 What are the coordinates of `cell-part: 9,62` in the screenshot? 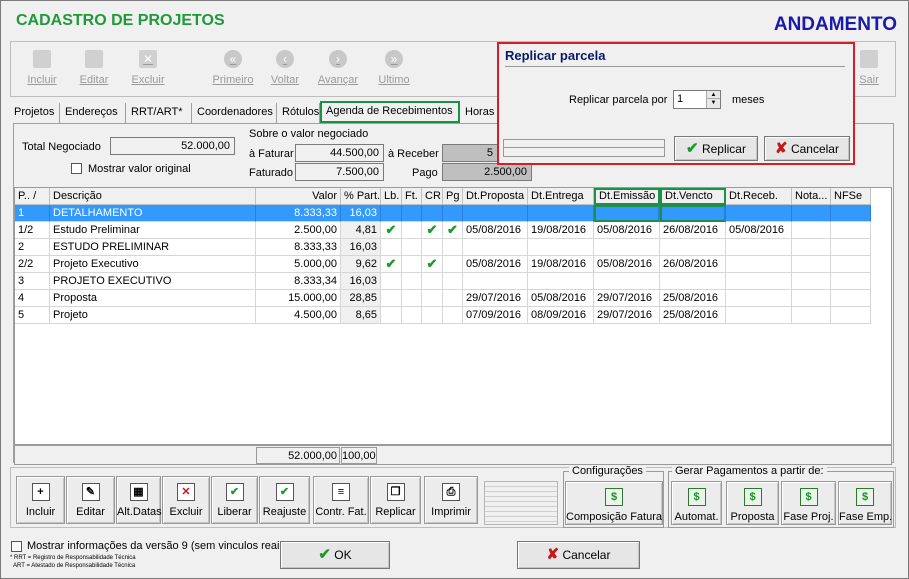 It's located at (361, 264).